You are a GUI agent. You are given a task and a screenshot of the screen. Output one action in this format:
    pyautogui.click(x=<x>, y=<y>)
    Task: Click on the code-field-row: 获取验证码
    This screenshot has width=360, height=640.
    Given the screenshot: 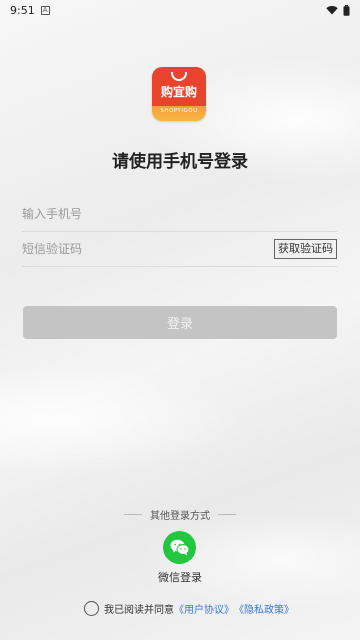 What is the action you would take?
    pyautogui.click(x=179, y=249)
    